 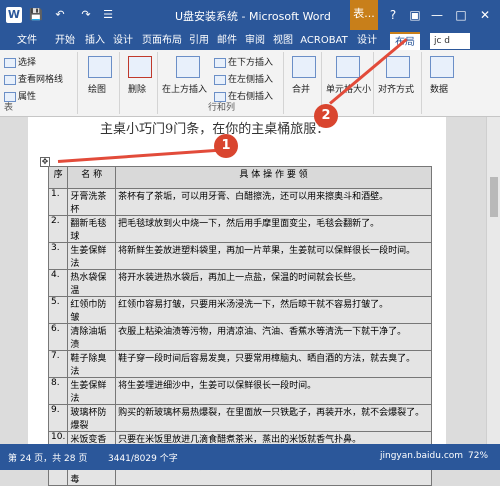 What do you see at coordinates (20, 61) in the screenshot?
I see `select-button: 选择` at bounding box center [20, 61].